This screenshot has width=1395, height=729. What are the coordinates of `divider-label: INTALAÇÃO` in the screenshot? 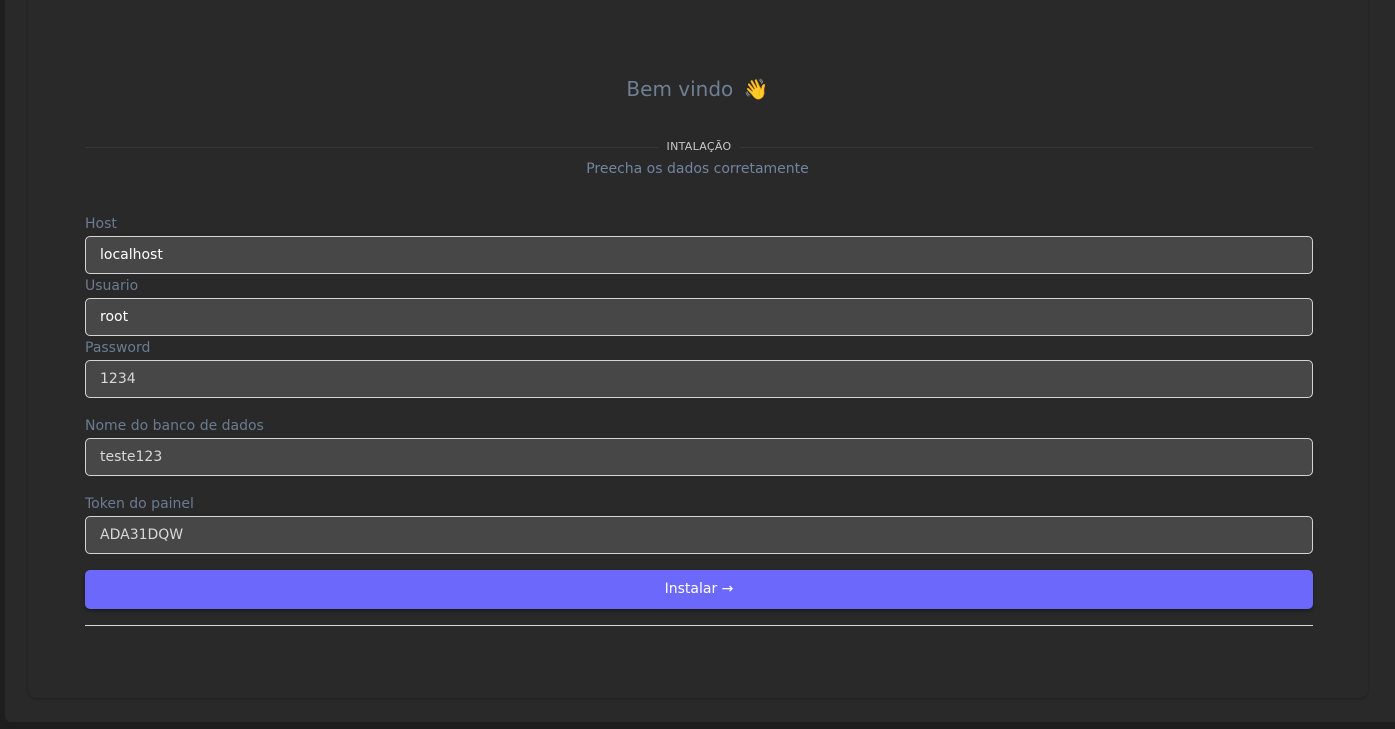 It's located at (699, 147).